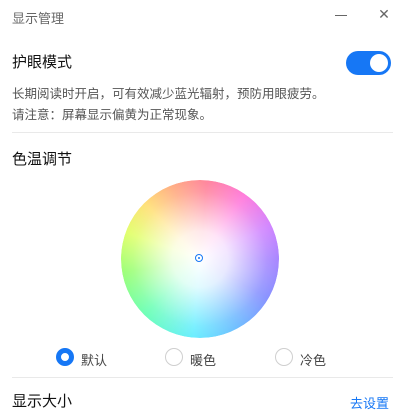 The width and height of the screenshot is (401, 417). I want to click on color-temperature-title: 色温调节, so click(42, 159).